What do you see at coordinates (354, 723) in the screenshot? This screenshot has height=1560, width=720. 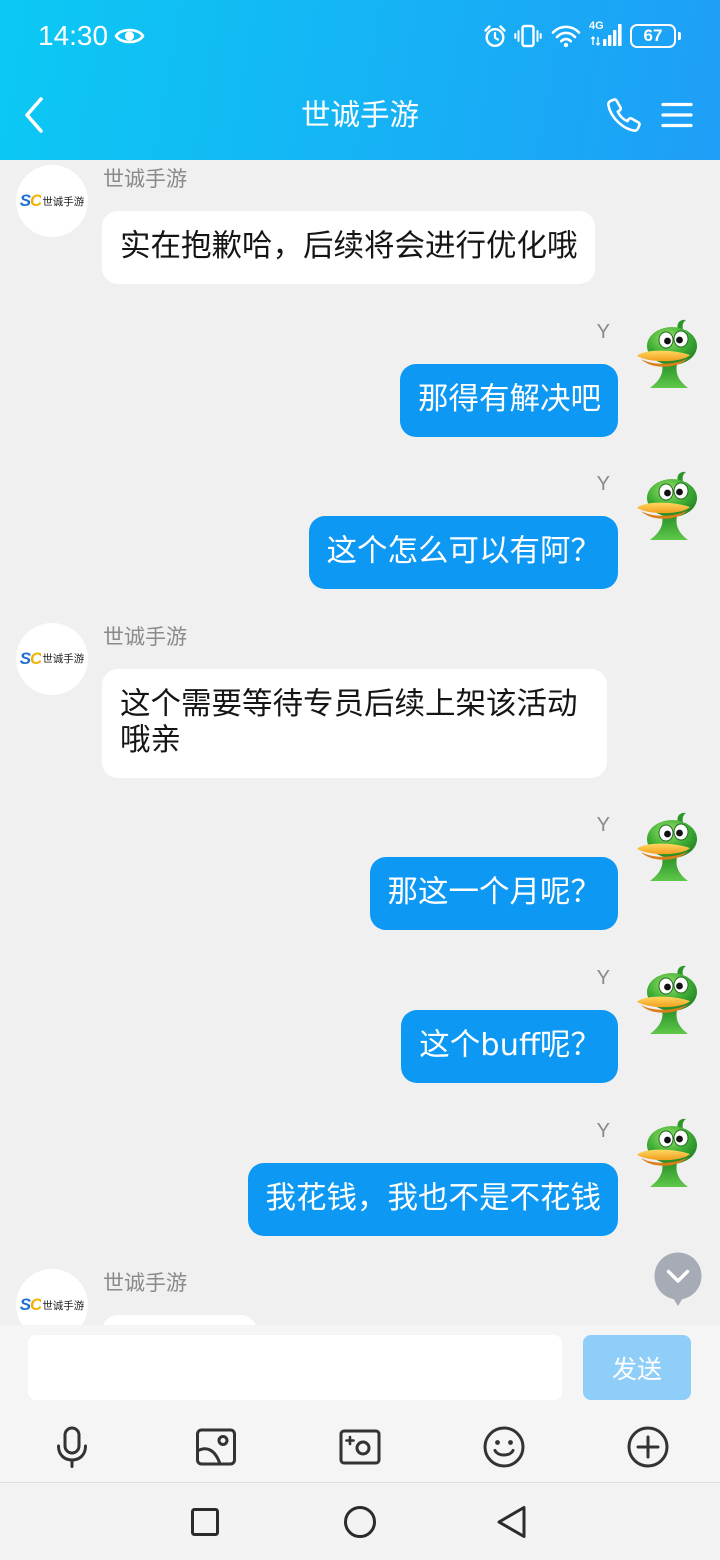 I see `message-bubble: 这个需要等待专员后续上架该活动哦亲` at bounding box center [354, 723].